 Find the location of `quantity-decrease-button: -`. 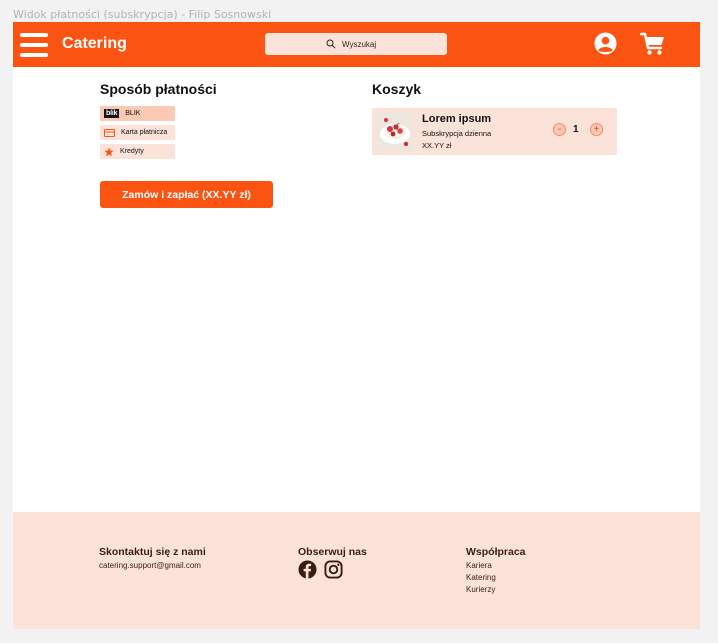

quantity-decrease-button: - is located at coordinates (559, 129).